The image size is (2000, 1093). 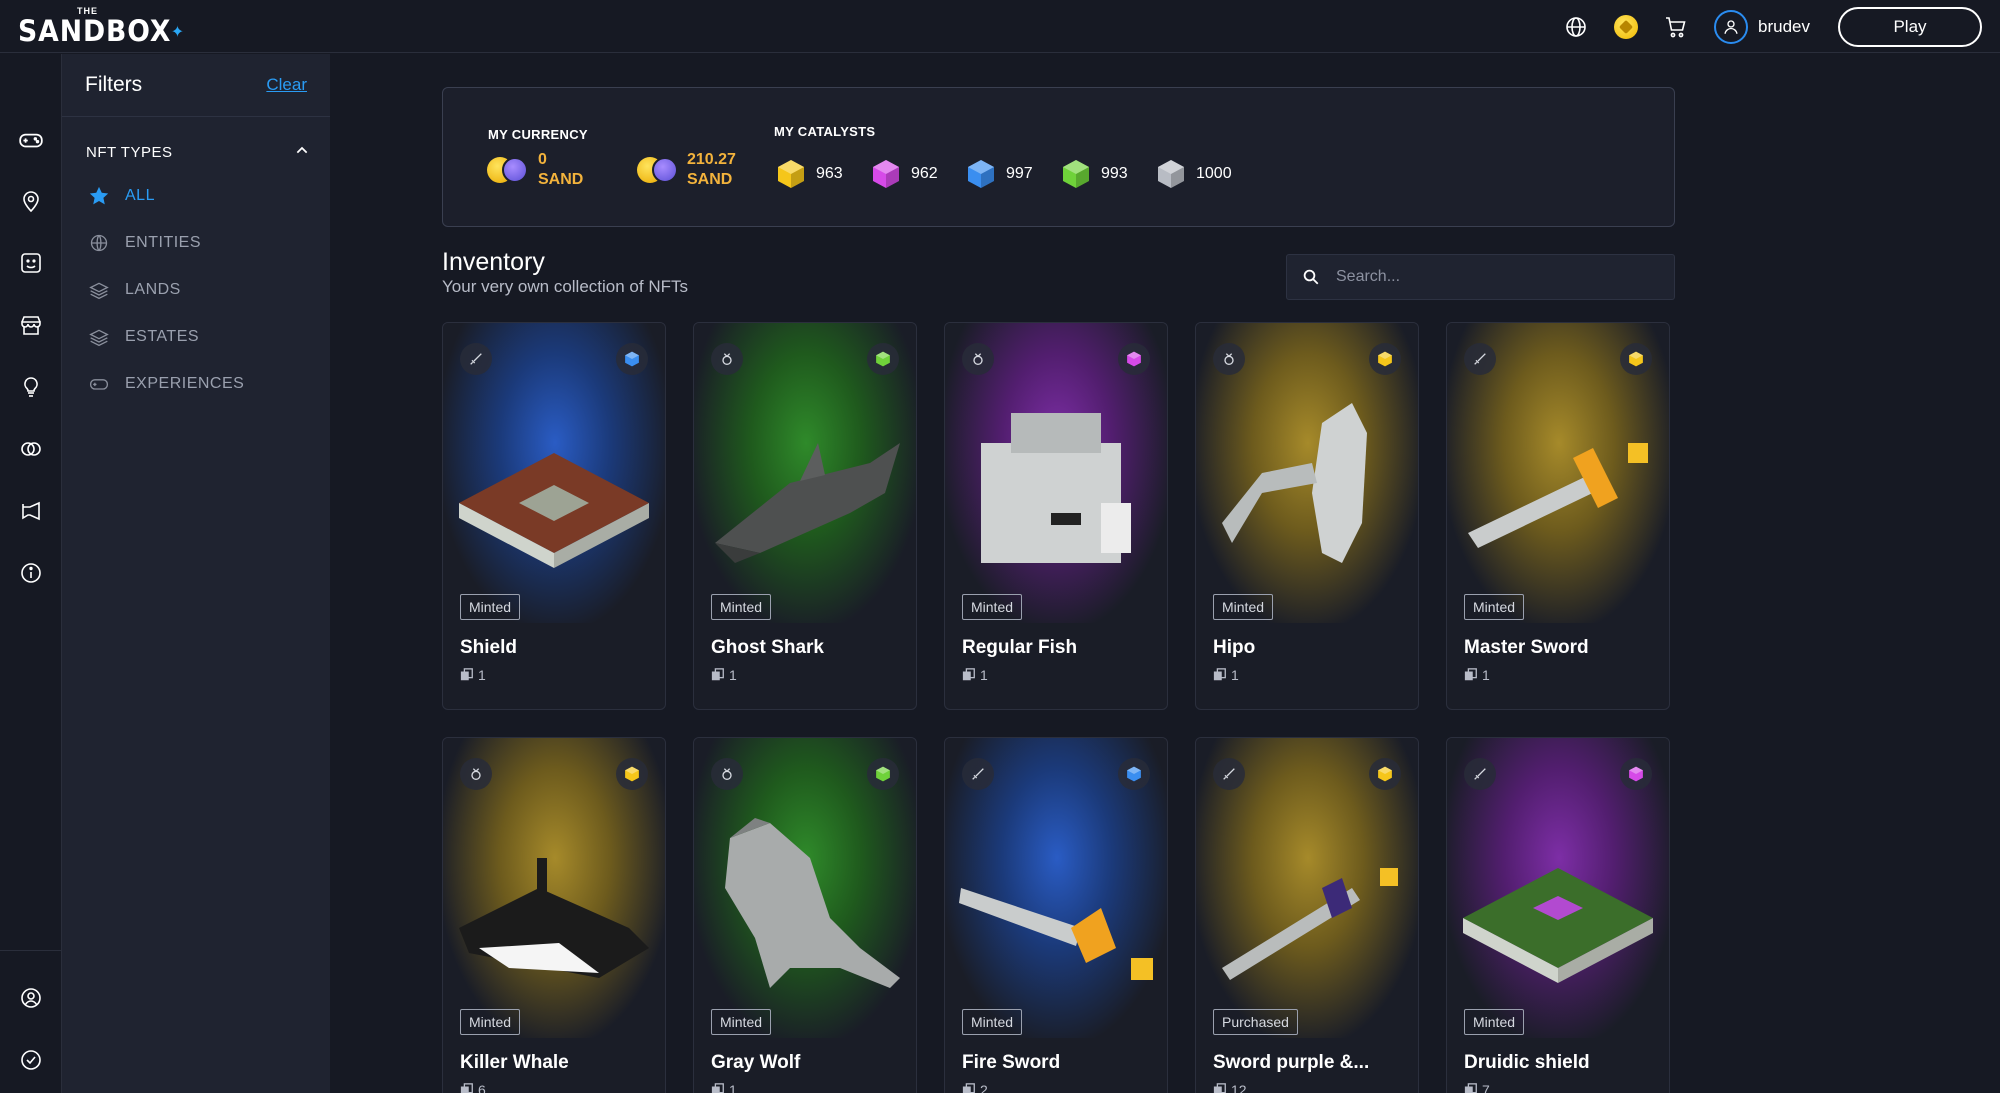 What do you see at coordinates (1230, 1087) in the screenshot?
I see `nft-quantity: 12` at bounding box center [1230, 1087].